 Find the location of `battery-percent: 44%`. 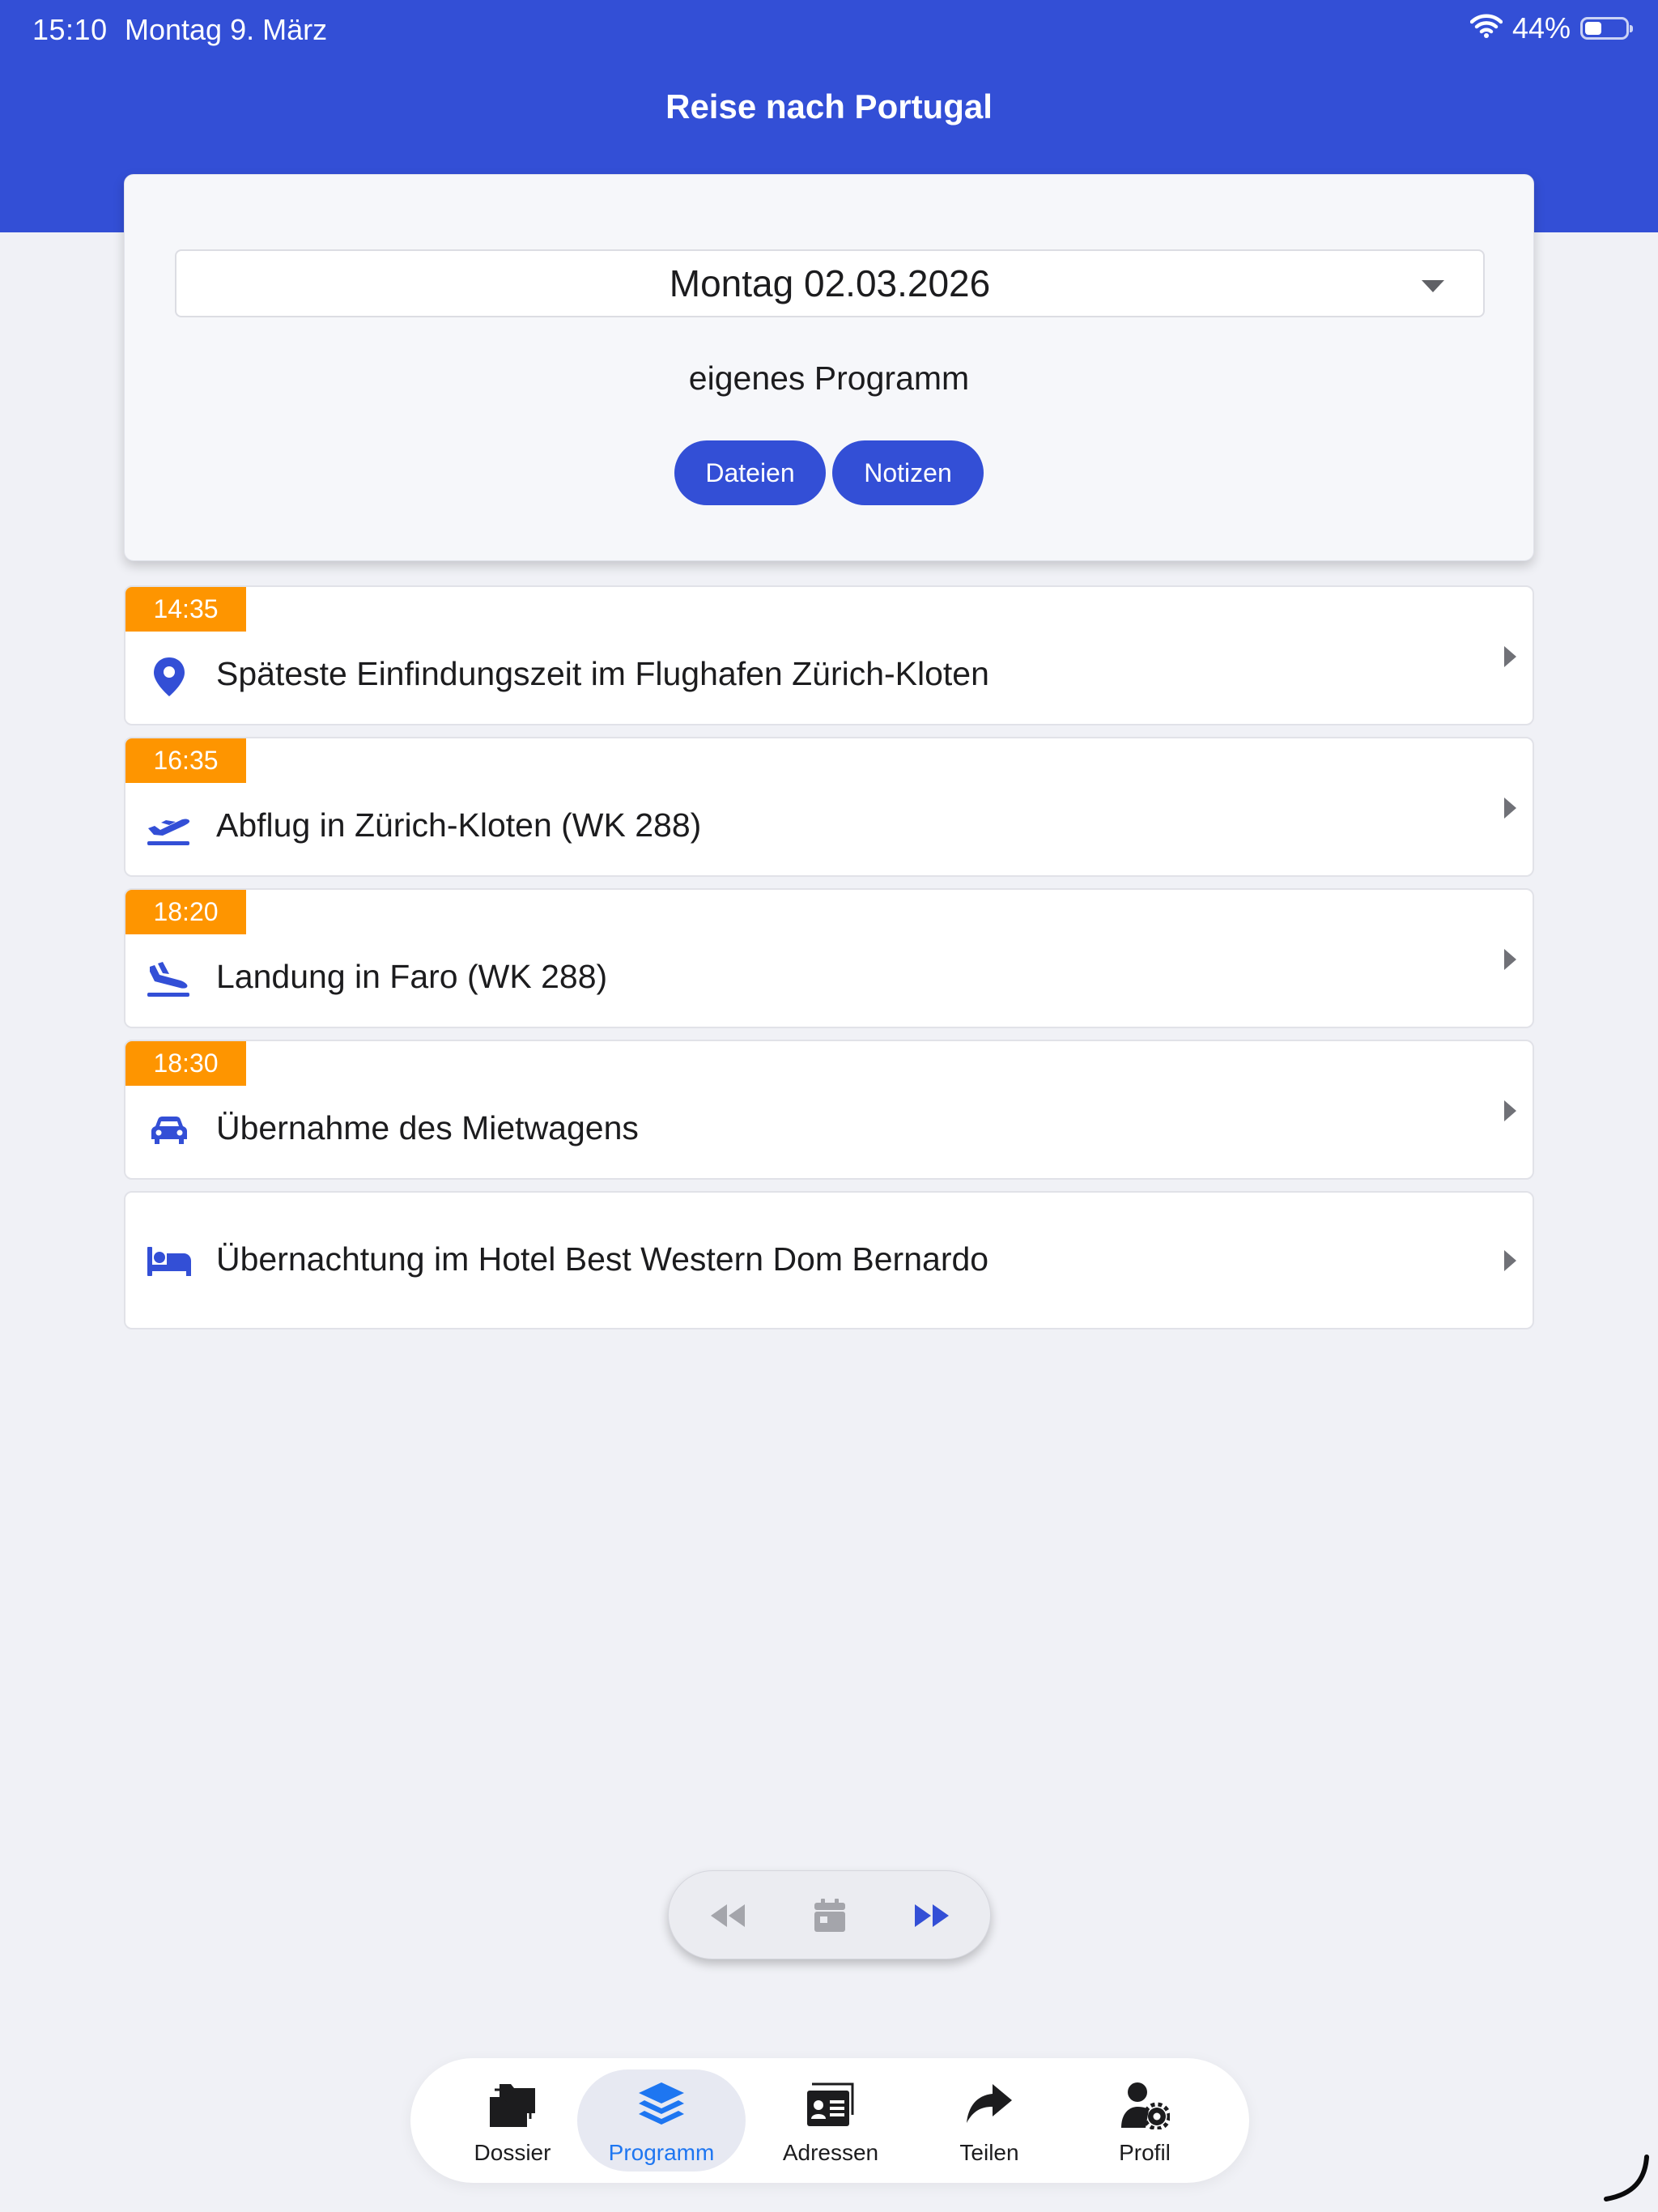

battery-percent: 44% is located at coordinates (1541, 28).